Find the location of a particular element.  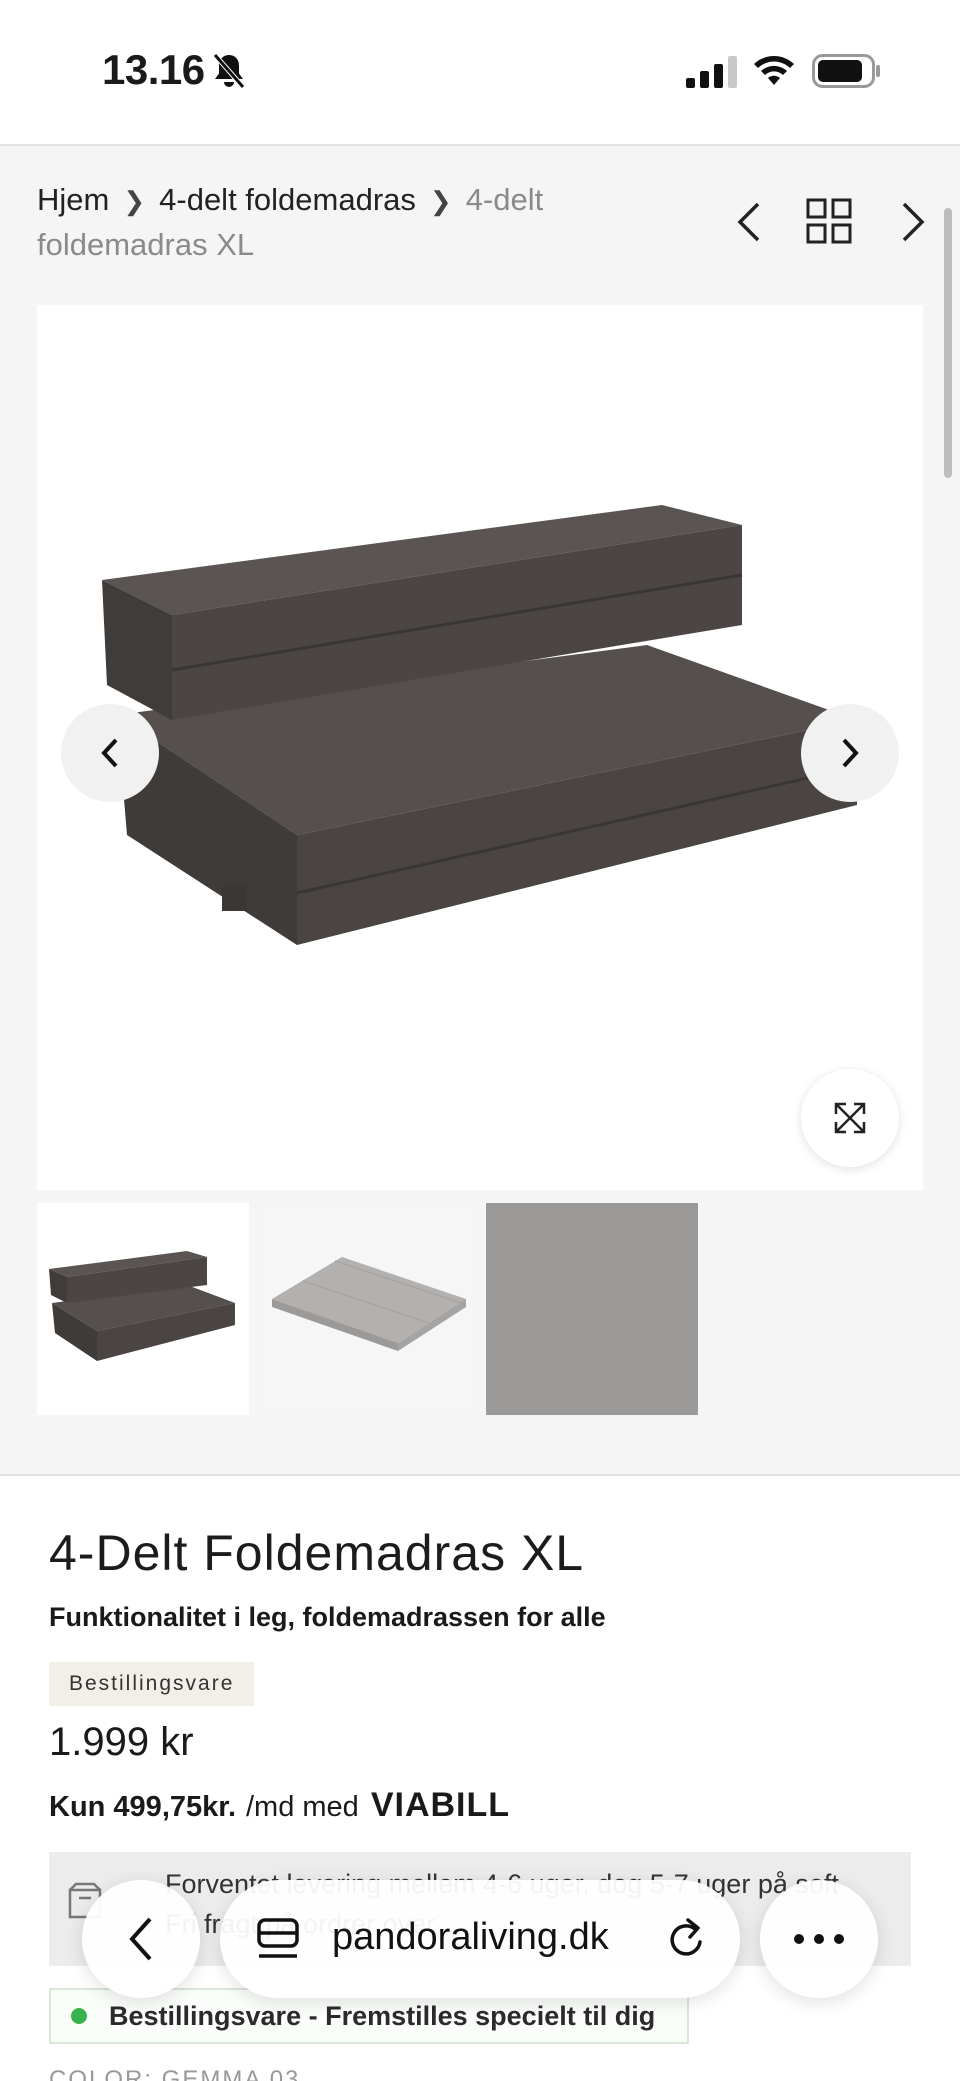

wifi-icon is located at coordinates (774, 70).